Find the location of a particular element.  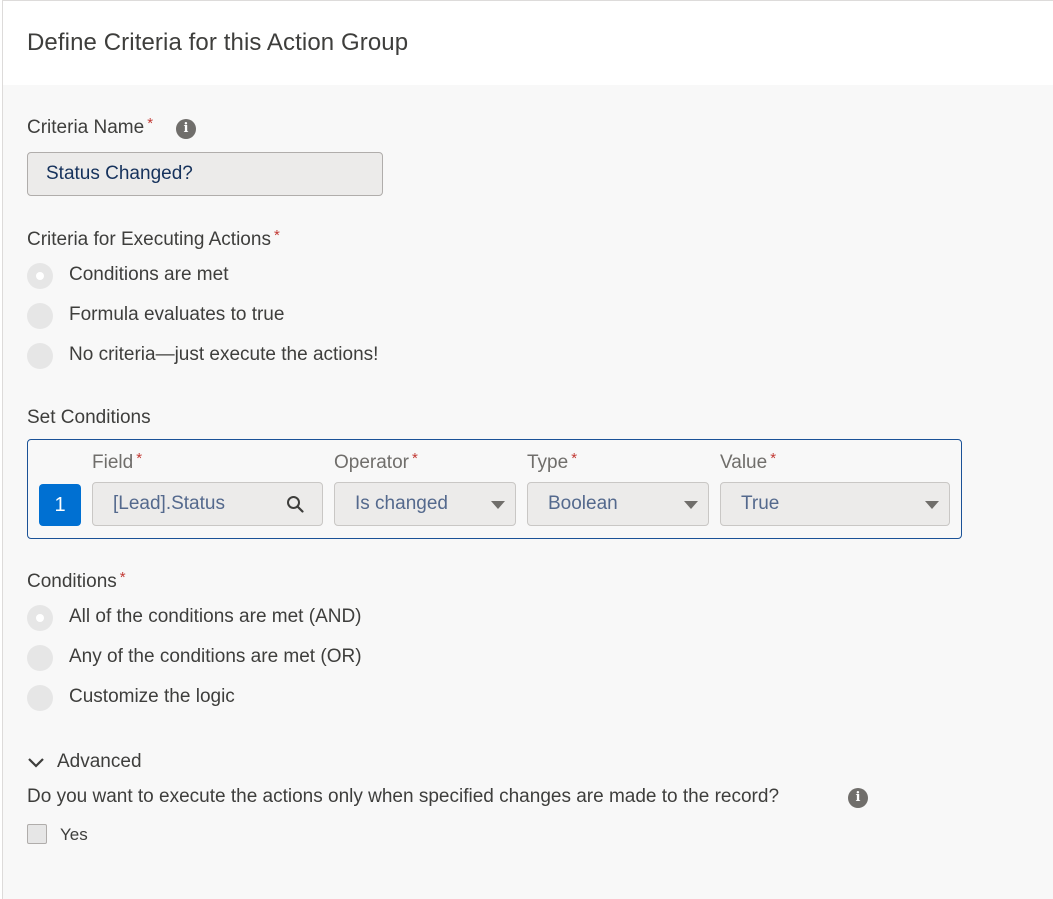

conditions-label: Conditions * is located at coordinates (76, 581).